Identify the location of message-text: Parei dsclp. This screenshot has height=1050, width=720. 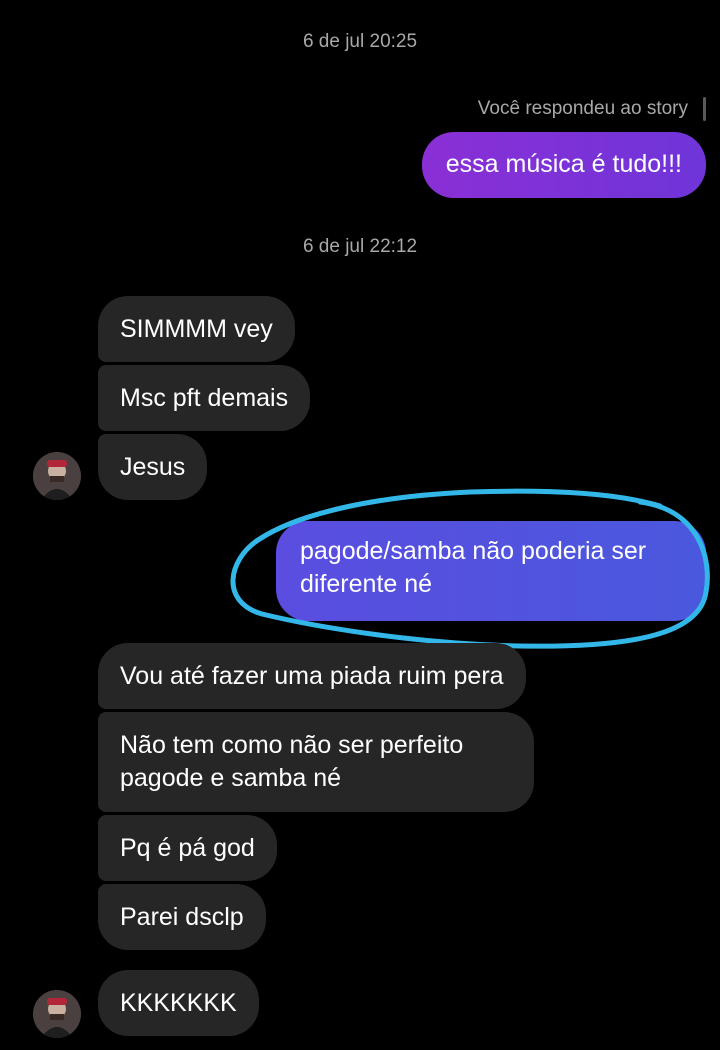
(182, 917).